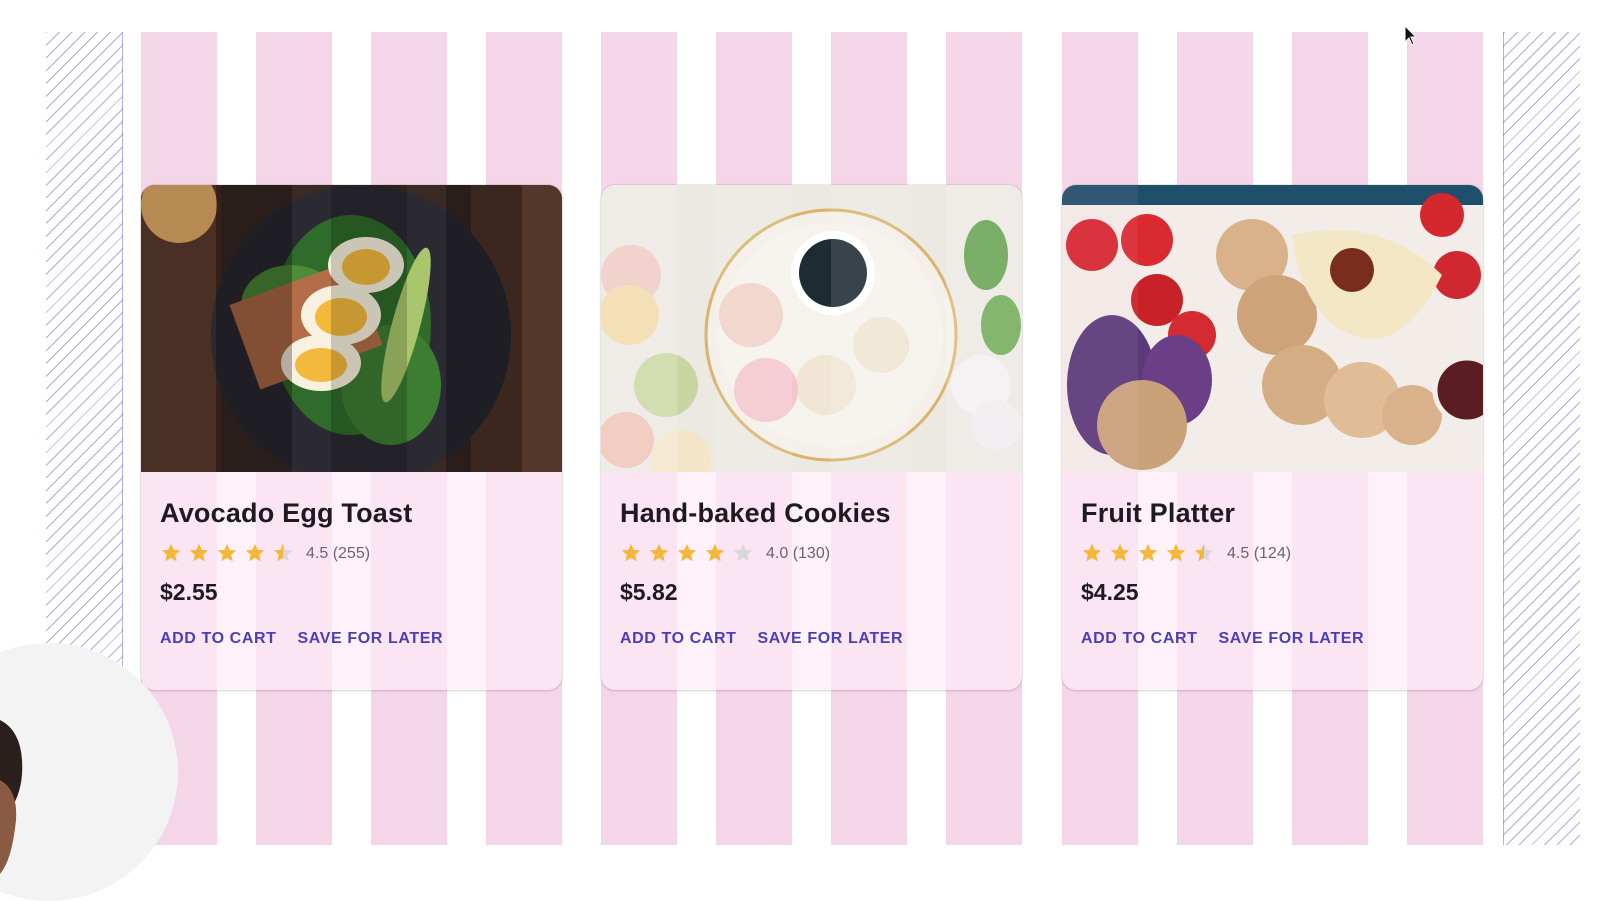  What do you see at coordinates (755, 513) in the screenshot?
I see `product-title: Hand-baked Cookies` at bounding box center [755, 513].